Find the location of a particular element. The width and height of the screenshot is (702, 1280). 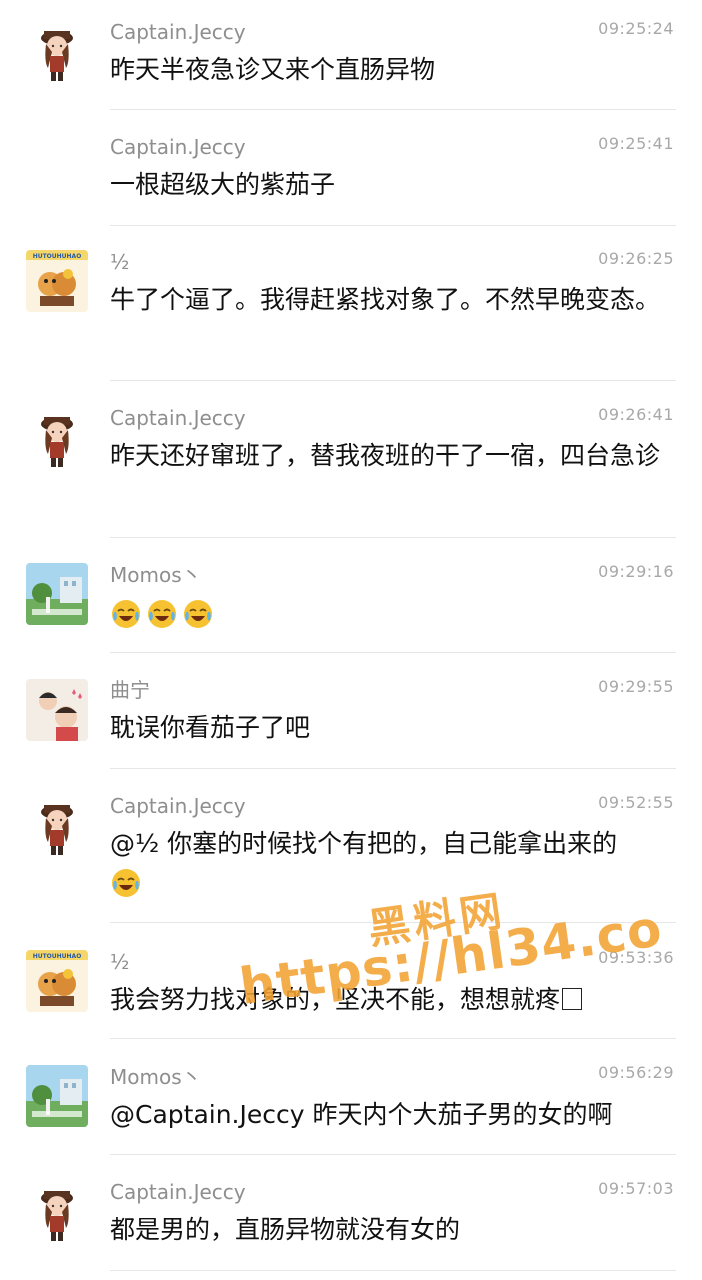

emoji-row is located at coordinates (162, 614).